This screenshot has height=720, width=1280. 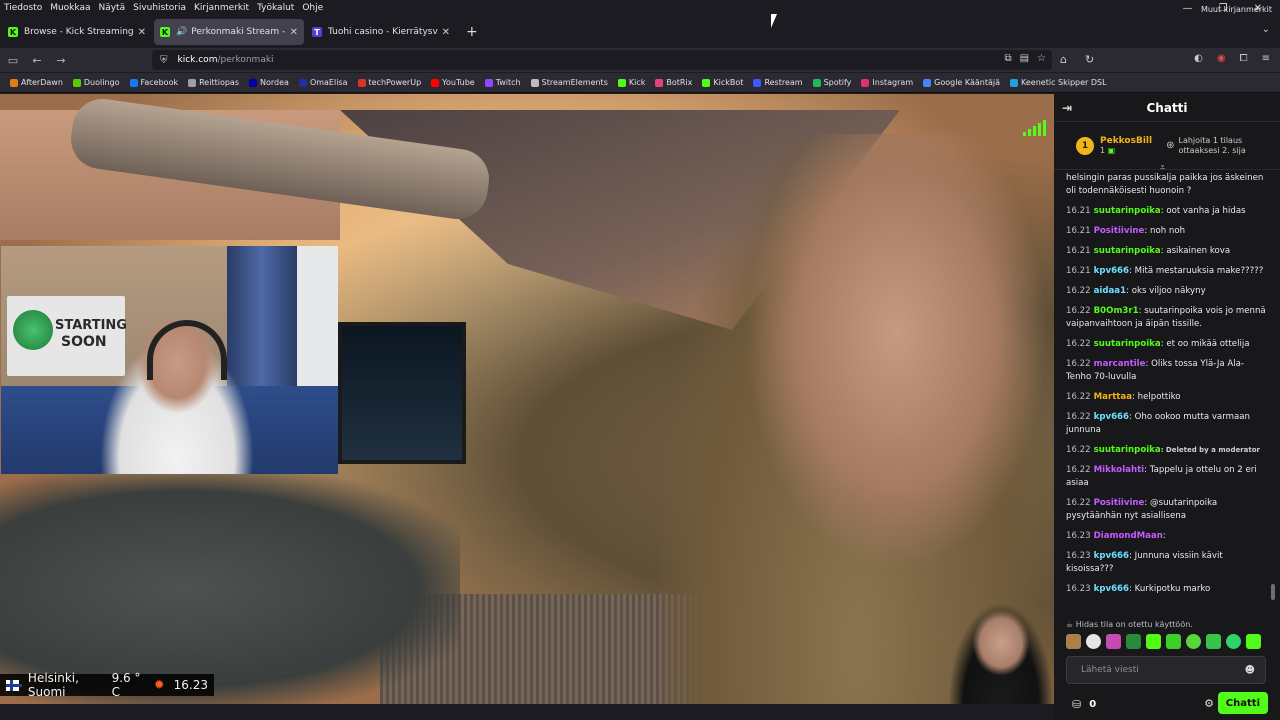 I want to click on sidebar-toggle-icon: ▭, so click(x=13, y=60).